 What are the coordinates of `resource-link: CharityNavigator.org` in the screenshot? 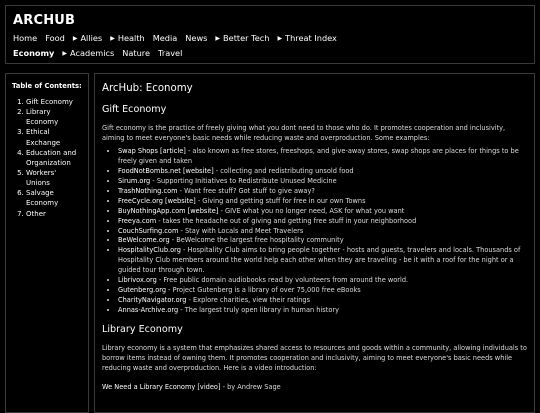 It's located at (152, 300).